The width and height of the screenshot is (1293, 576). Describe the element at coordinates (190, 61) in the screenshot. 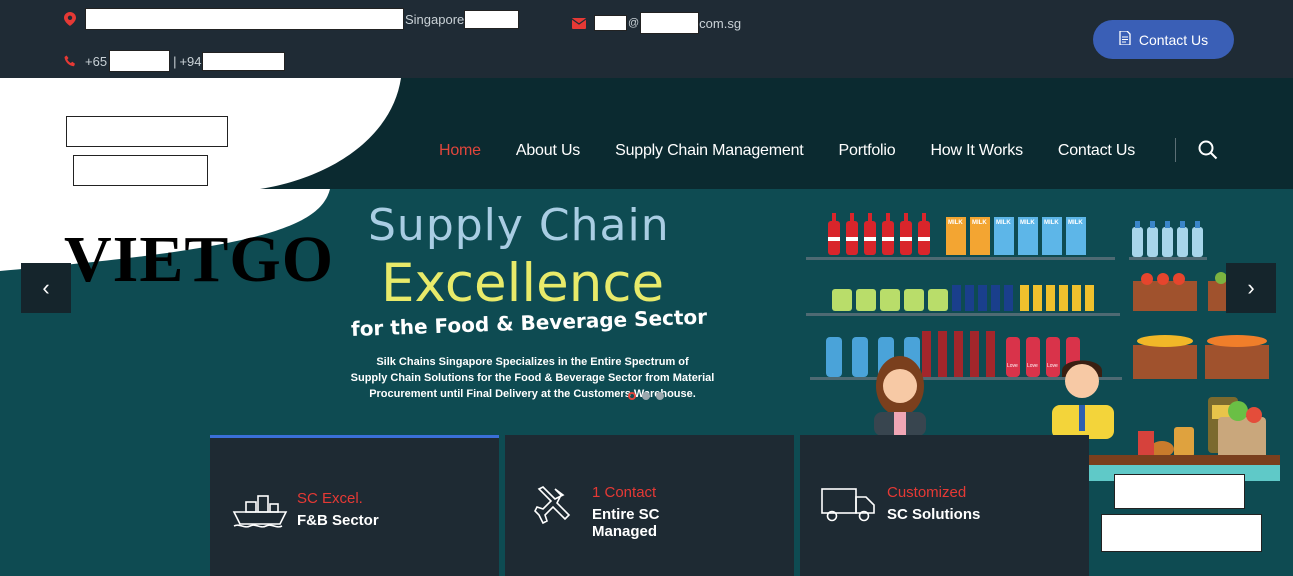

I see `phone-prefix-2: +94` at that location.